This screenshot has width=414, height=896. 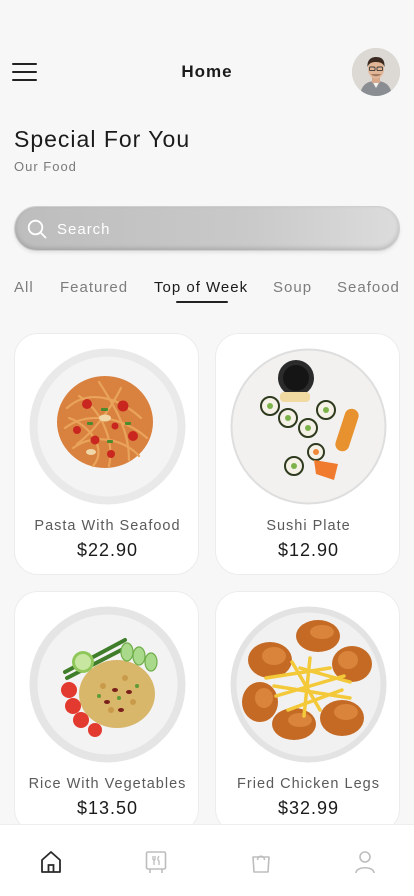 What do you see at coordinates (207, 860) in the screenshot?
I see `bottom-navigation` at bounding box center [207, 860].